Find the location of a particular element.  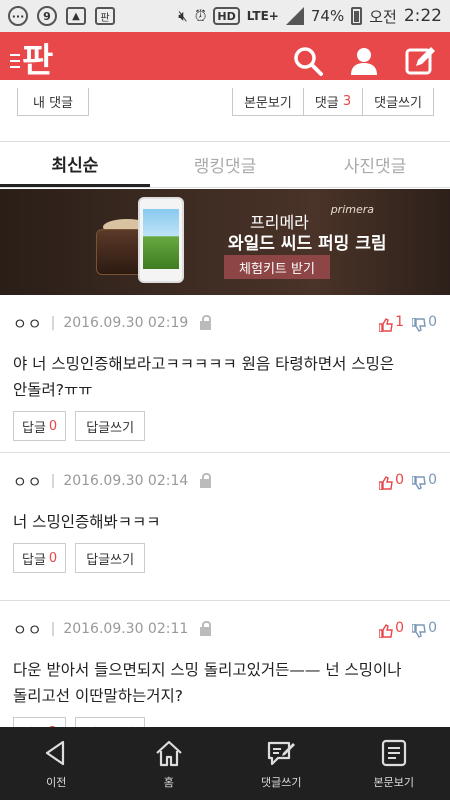

comments-label: 댓글 is located at coordinates (326, 103).